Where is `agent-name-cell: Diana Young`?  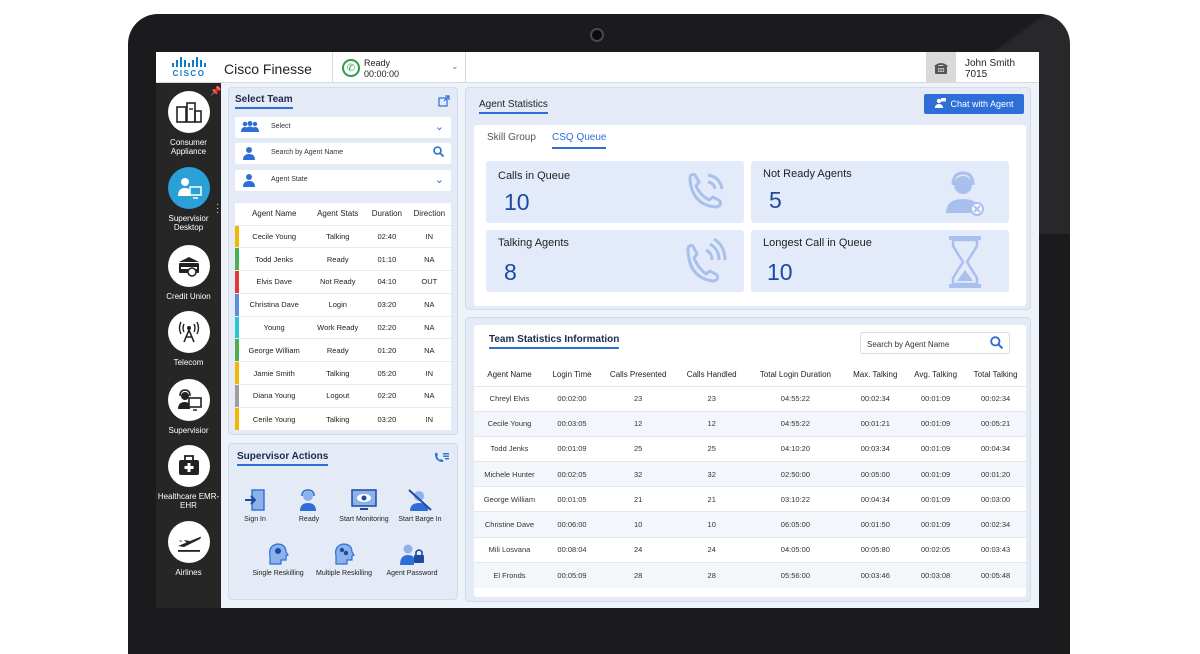 agent-name-cell: Diana Young is located at coordinates (274, 396).